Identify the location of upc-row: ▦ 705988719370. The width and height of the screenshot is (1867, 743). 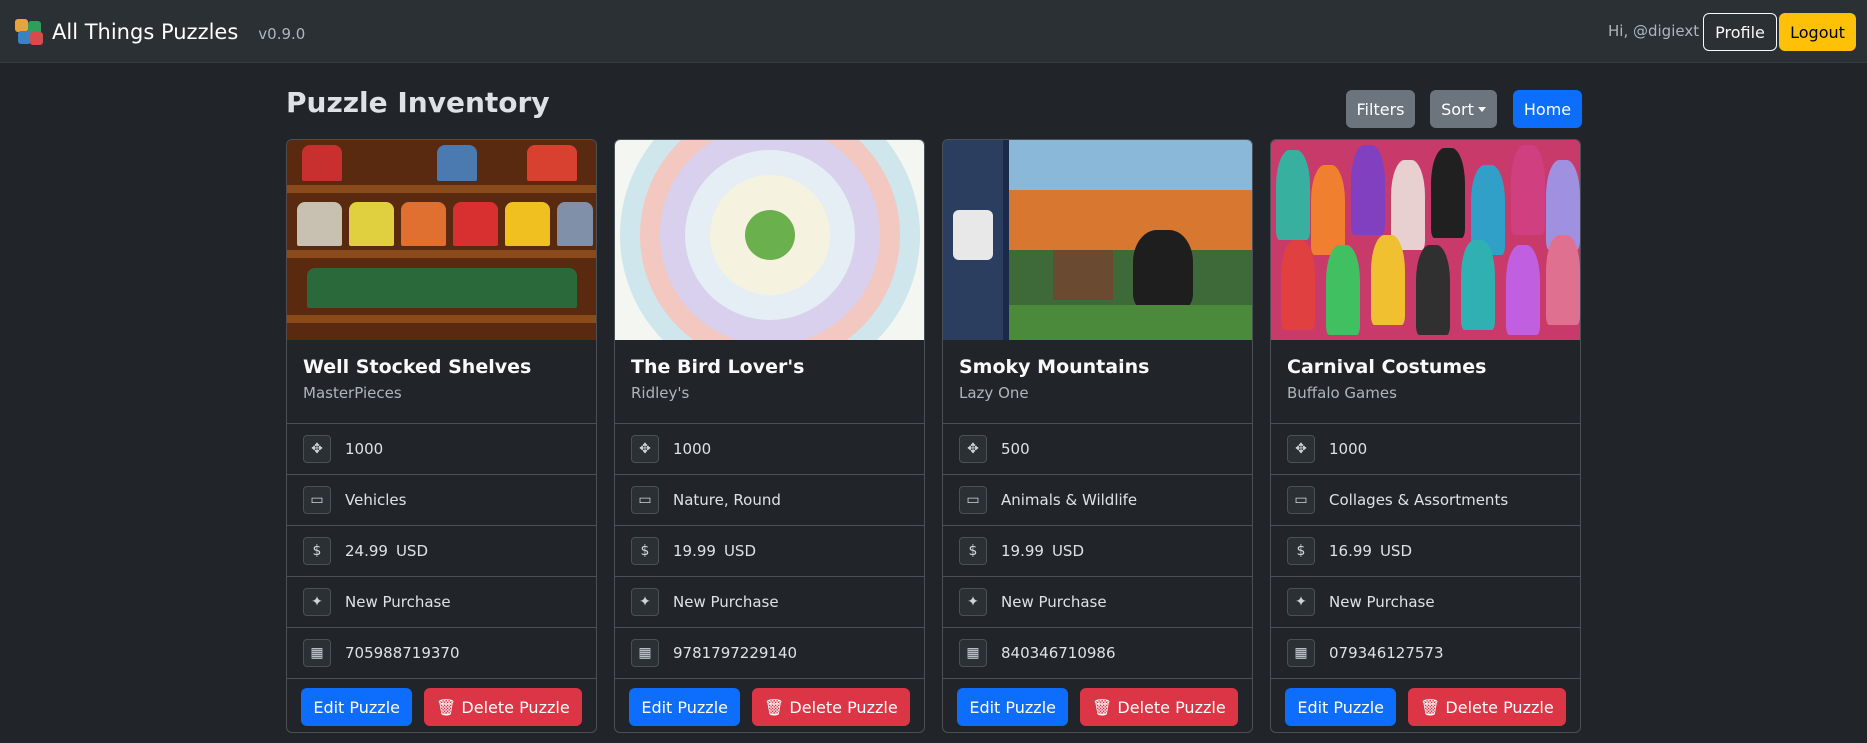
(441, 653).